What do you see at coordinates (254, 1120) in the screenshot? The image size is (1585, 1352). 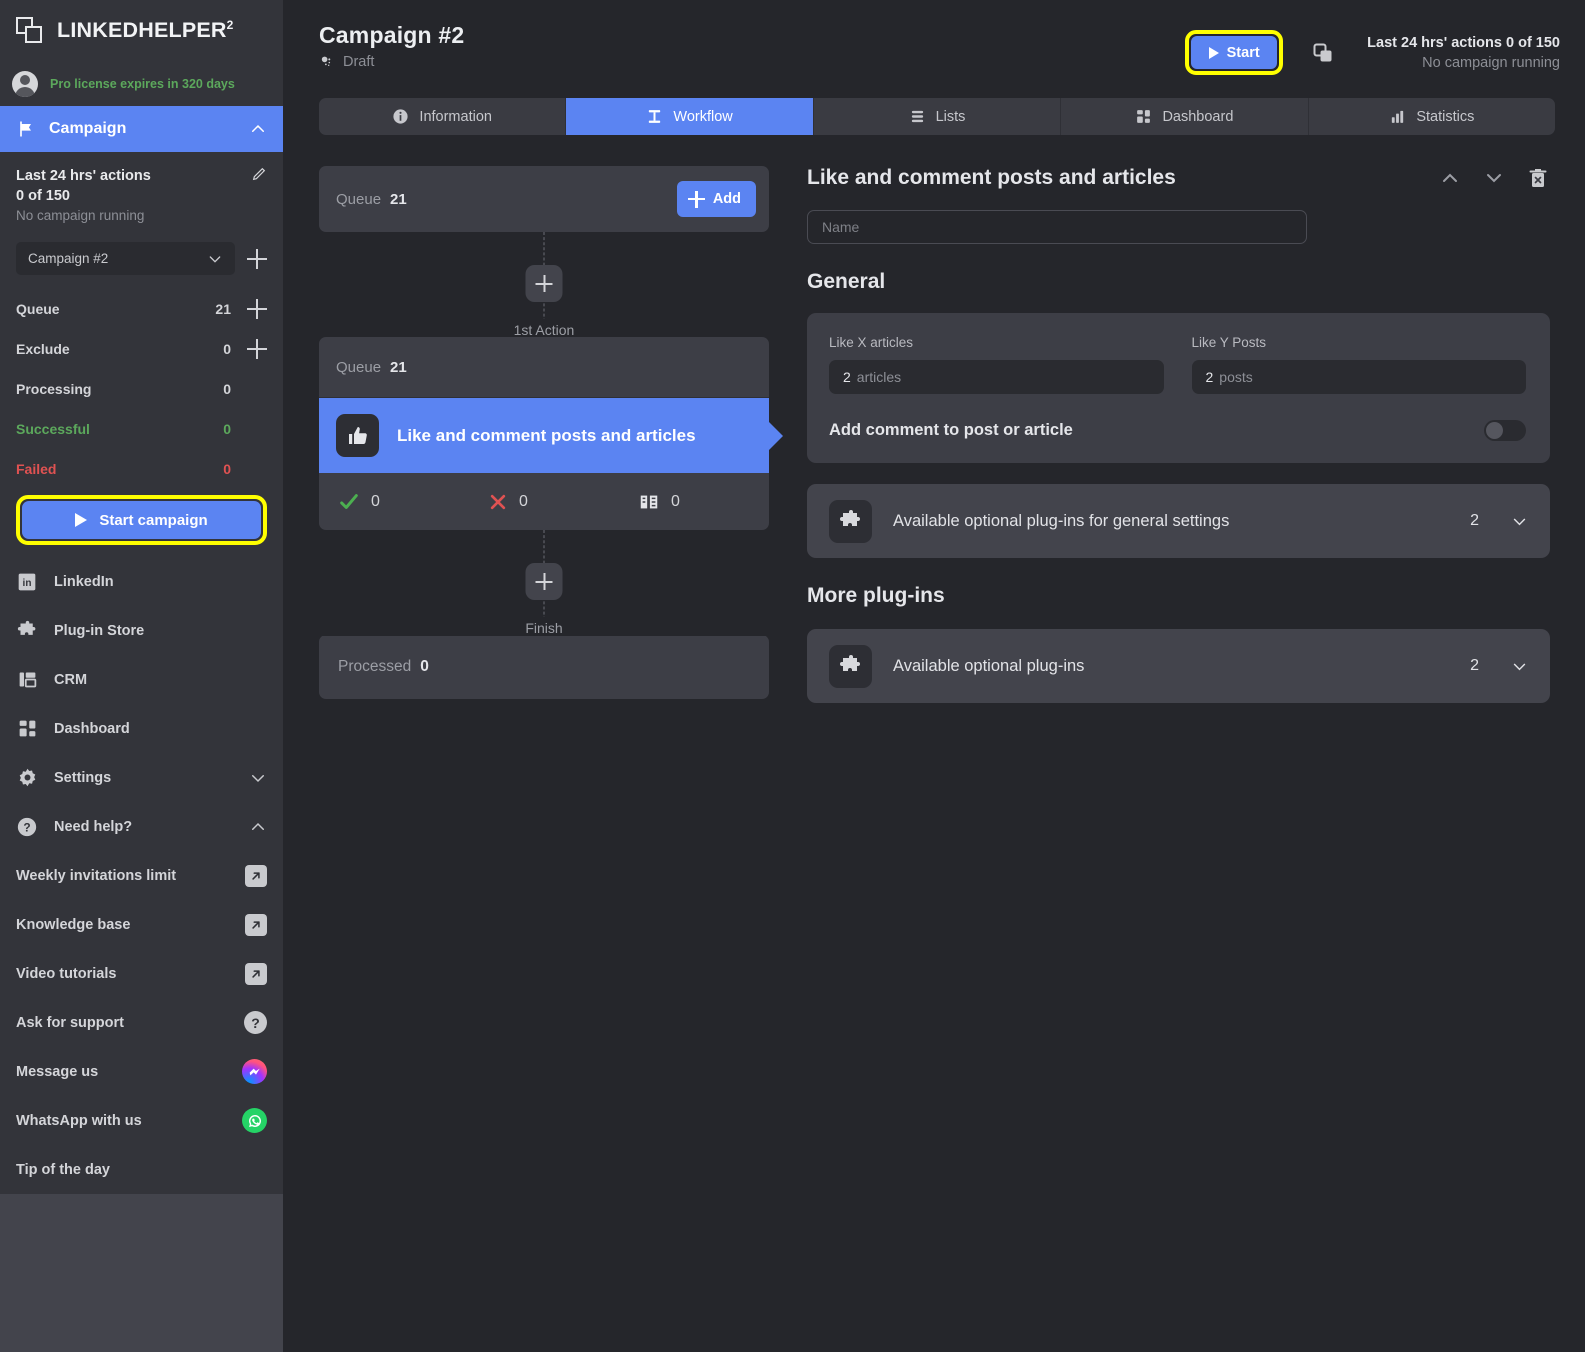 I see `whatsapp-icon` at bounding box center [254, 1120].